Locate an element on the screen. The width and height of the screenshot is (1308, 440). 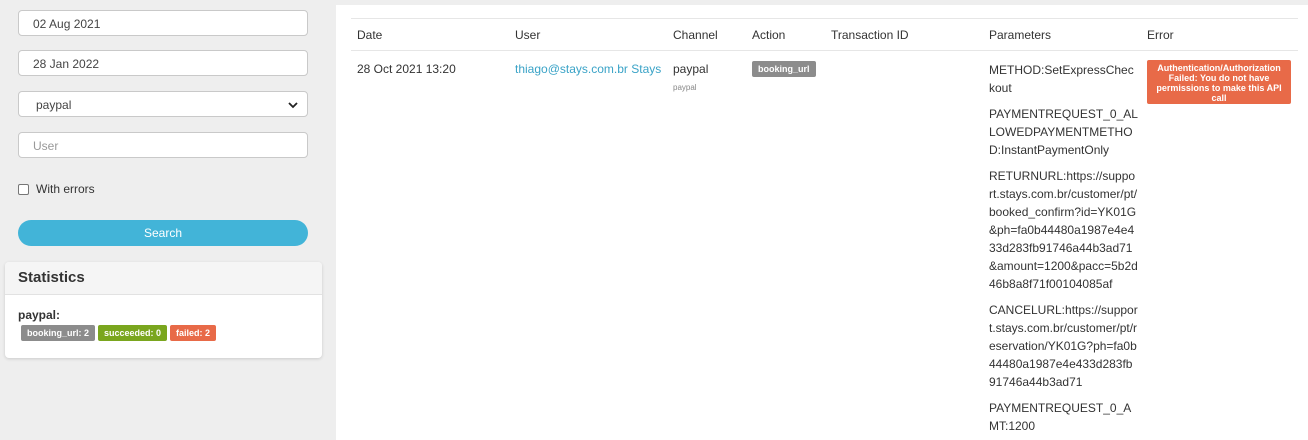
param-method: METHOD:SetExpressCheckout is located at coordinates (1061, 79).